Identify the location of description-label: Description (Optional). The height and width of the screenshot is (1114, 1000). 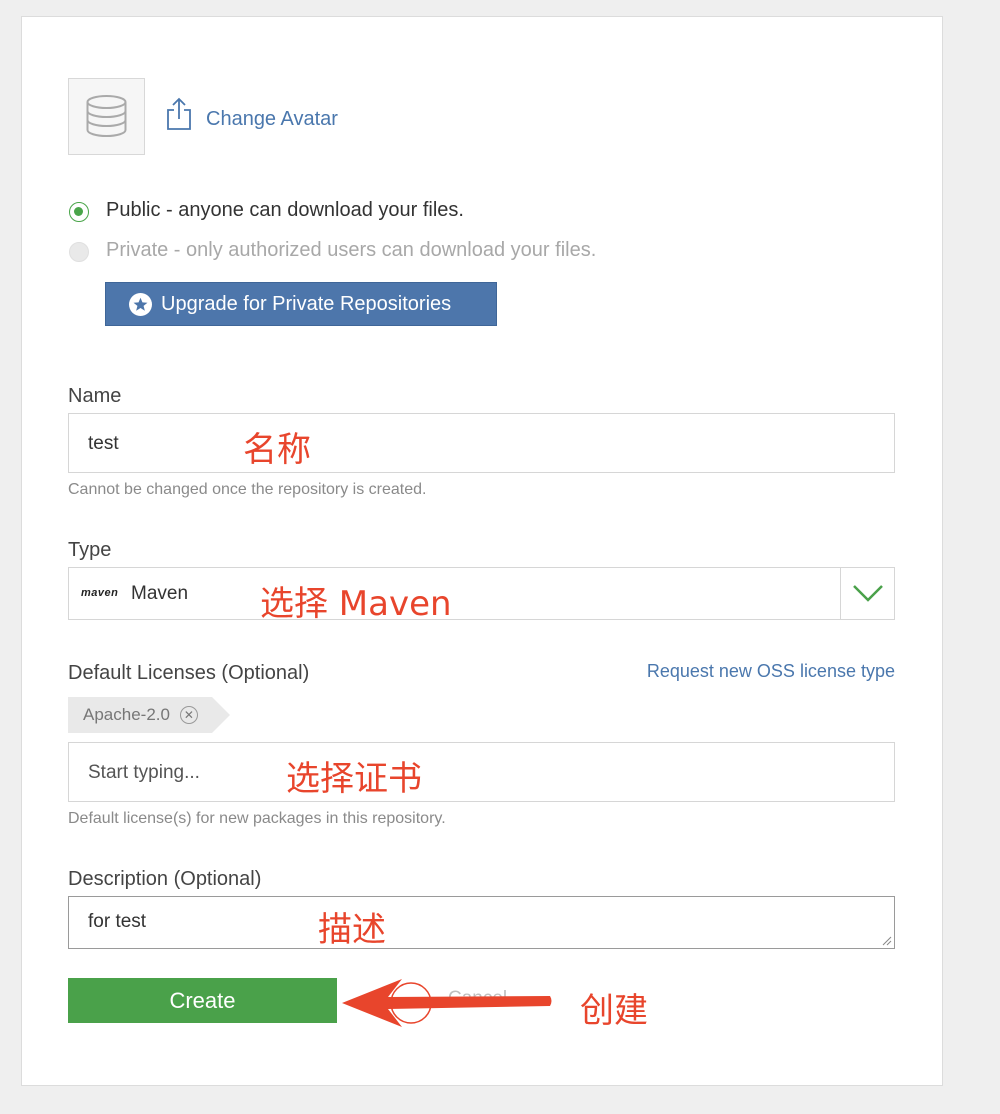
(165, 879).